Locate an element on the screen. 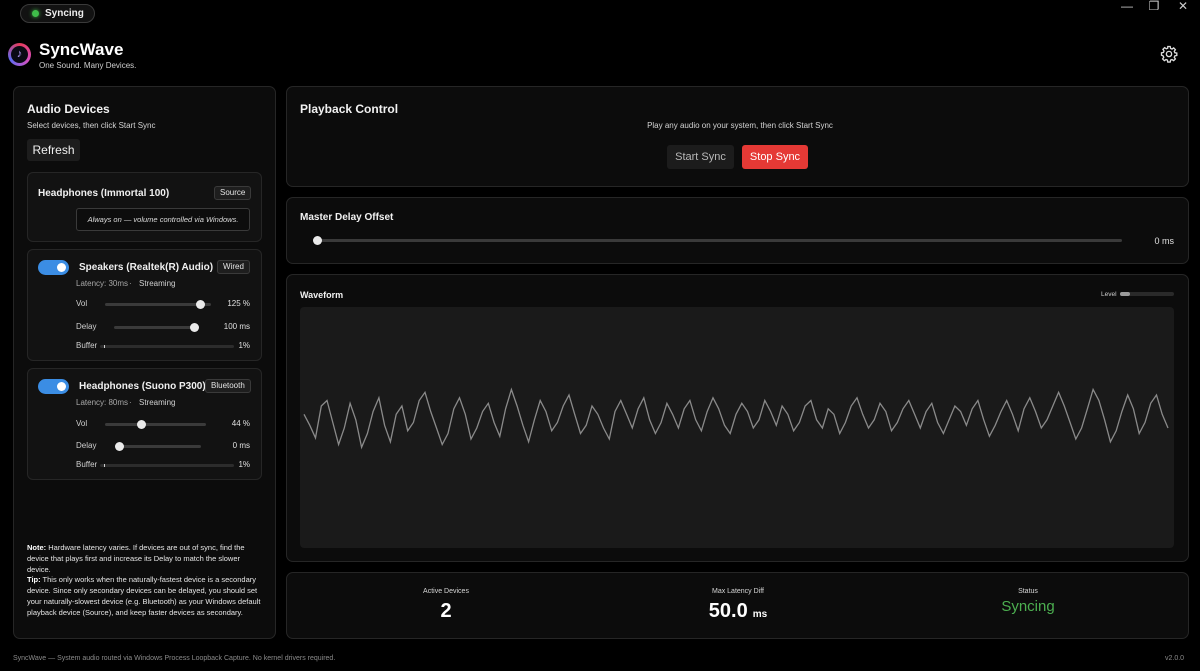 The image size is (1200, 671). delay-value: 0 ms is located at coordinates (241, 445).